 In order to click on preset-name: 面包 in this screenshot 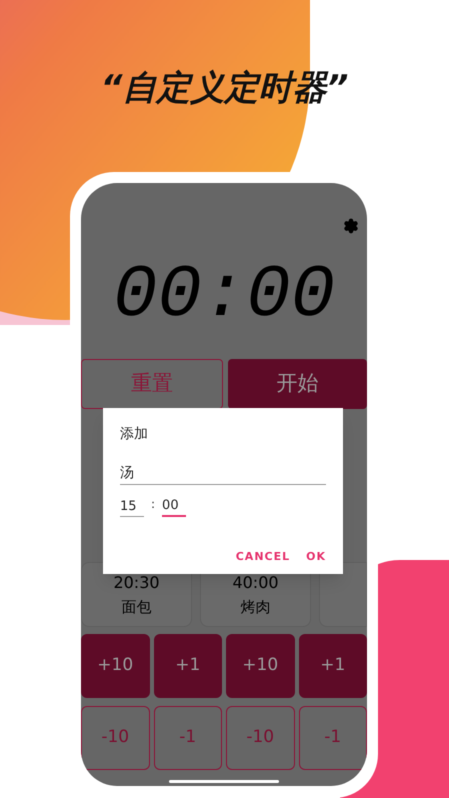, I will do `click(137, 606)`.